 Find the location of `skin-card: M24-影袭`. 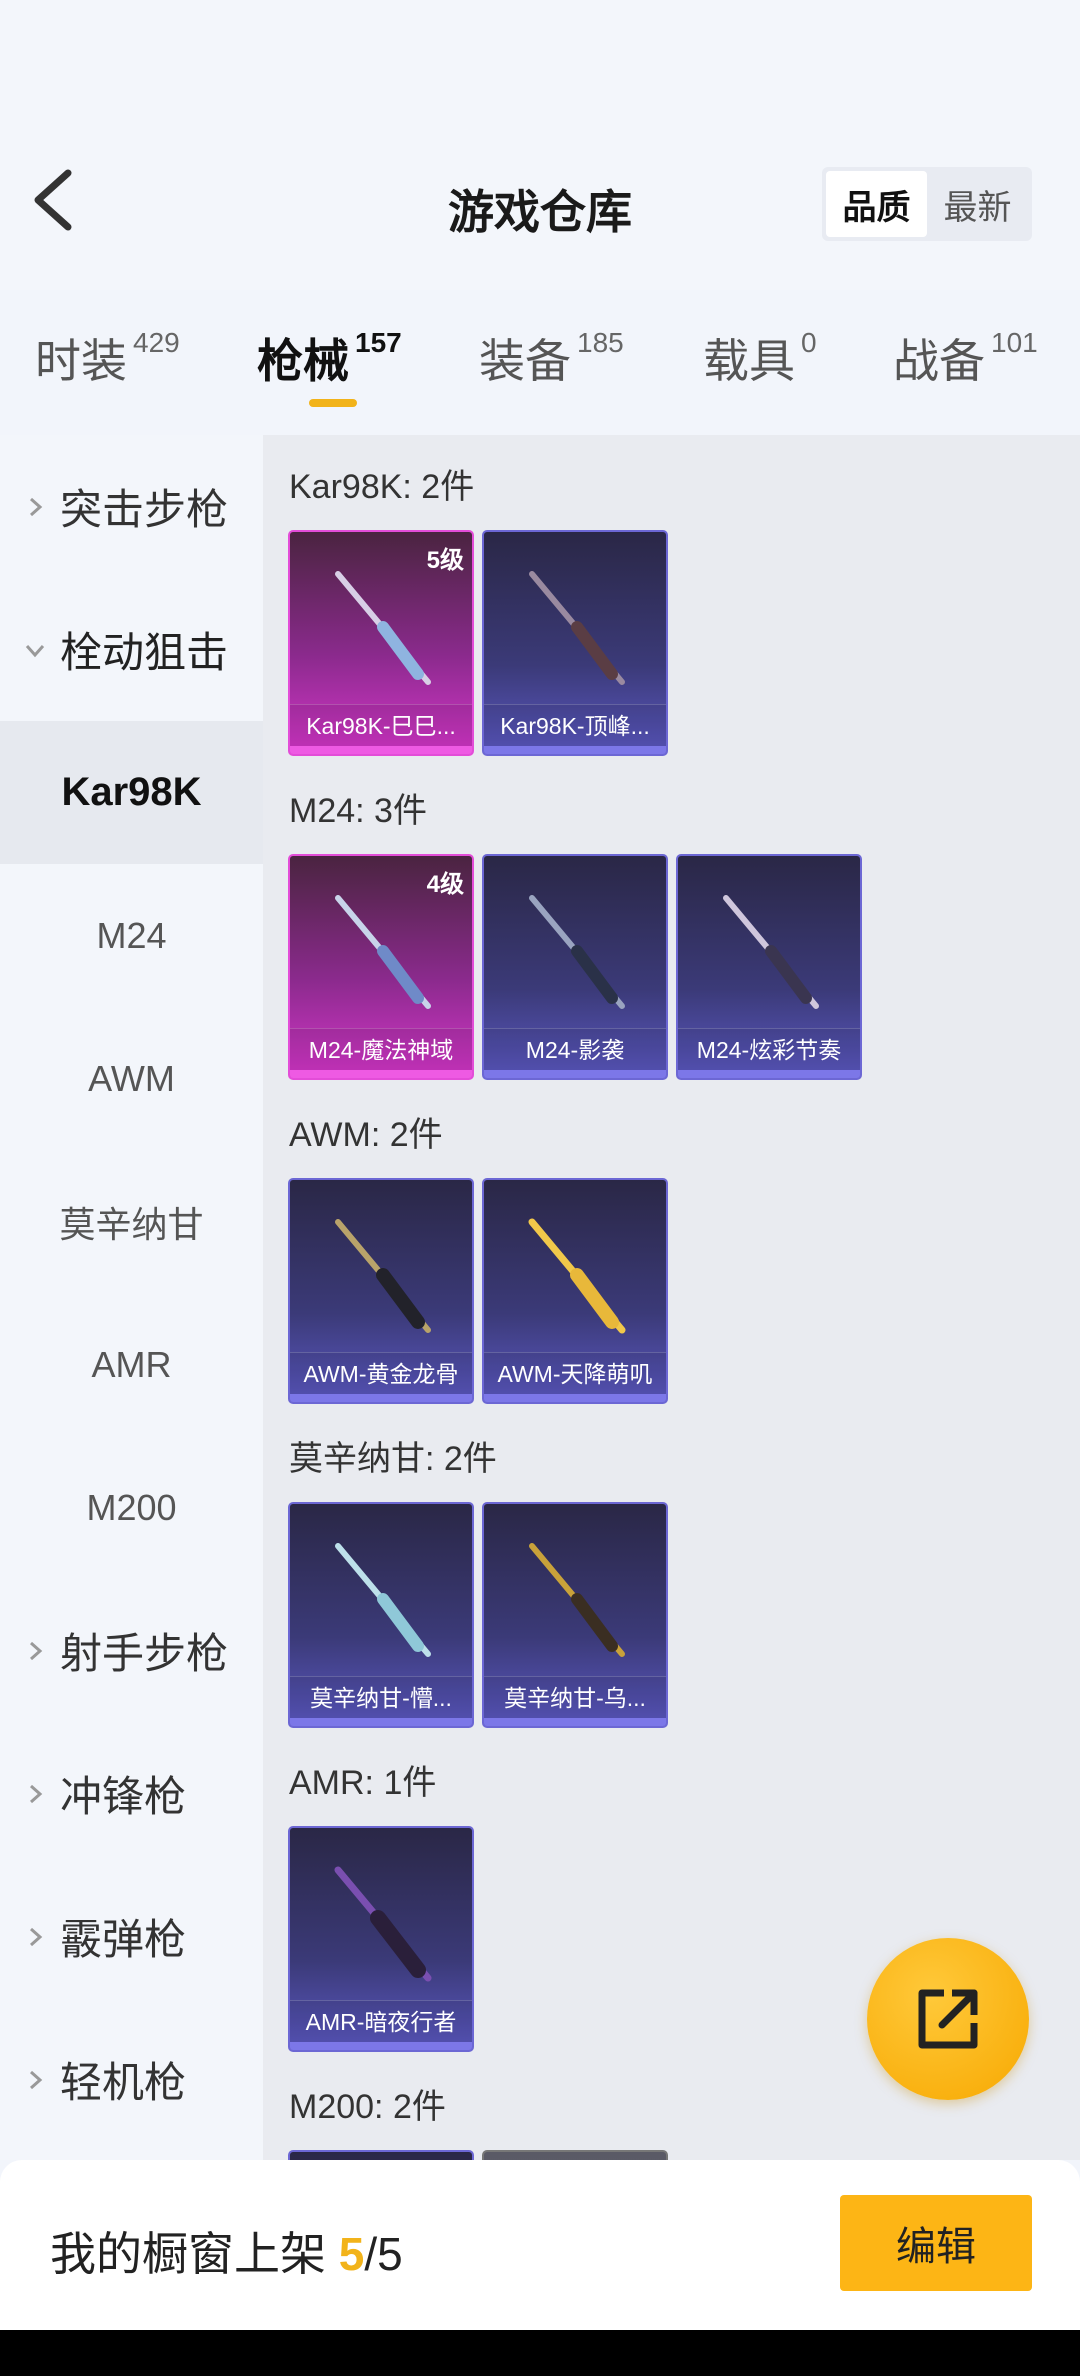

skin-card: M24-影袭 is located at coordinates (575, 967).